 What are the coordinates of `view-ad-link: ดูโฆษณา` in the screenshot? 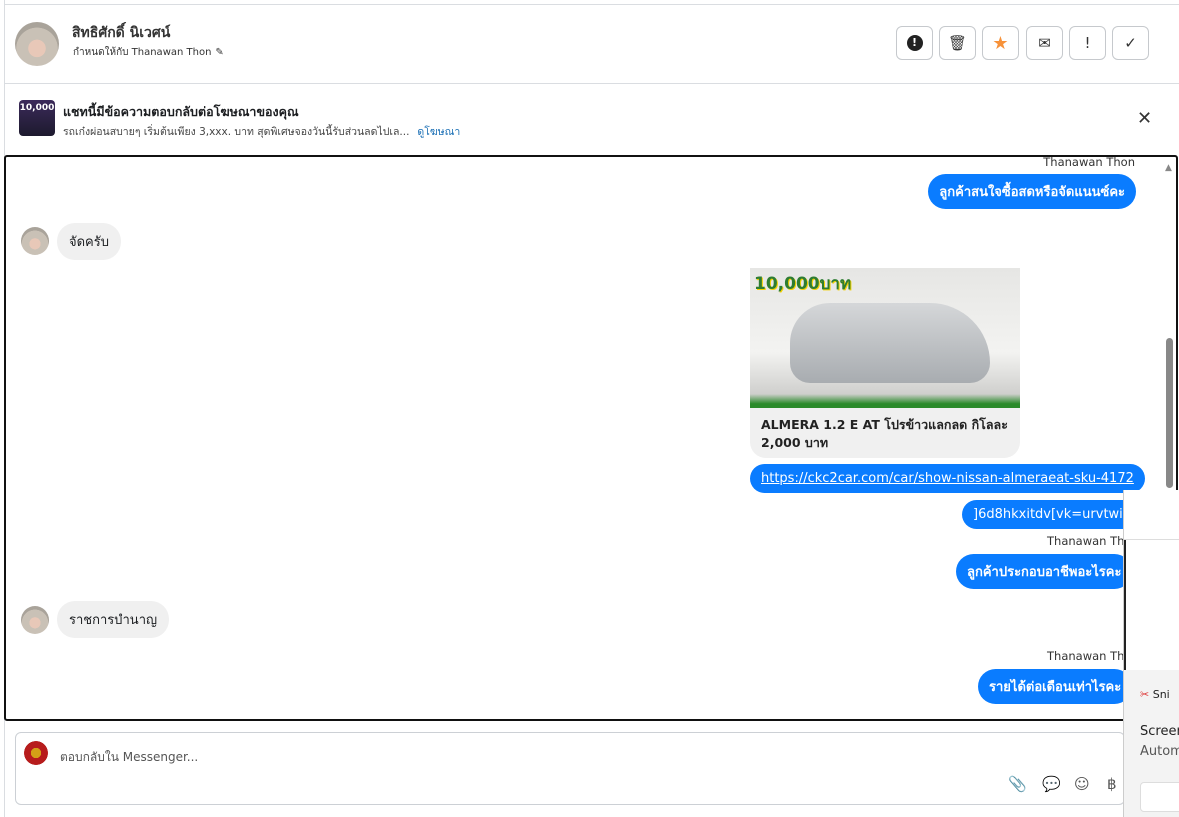 It's located at (438, 132).